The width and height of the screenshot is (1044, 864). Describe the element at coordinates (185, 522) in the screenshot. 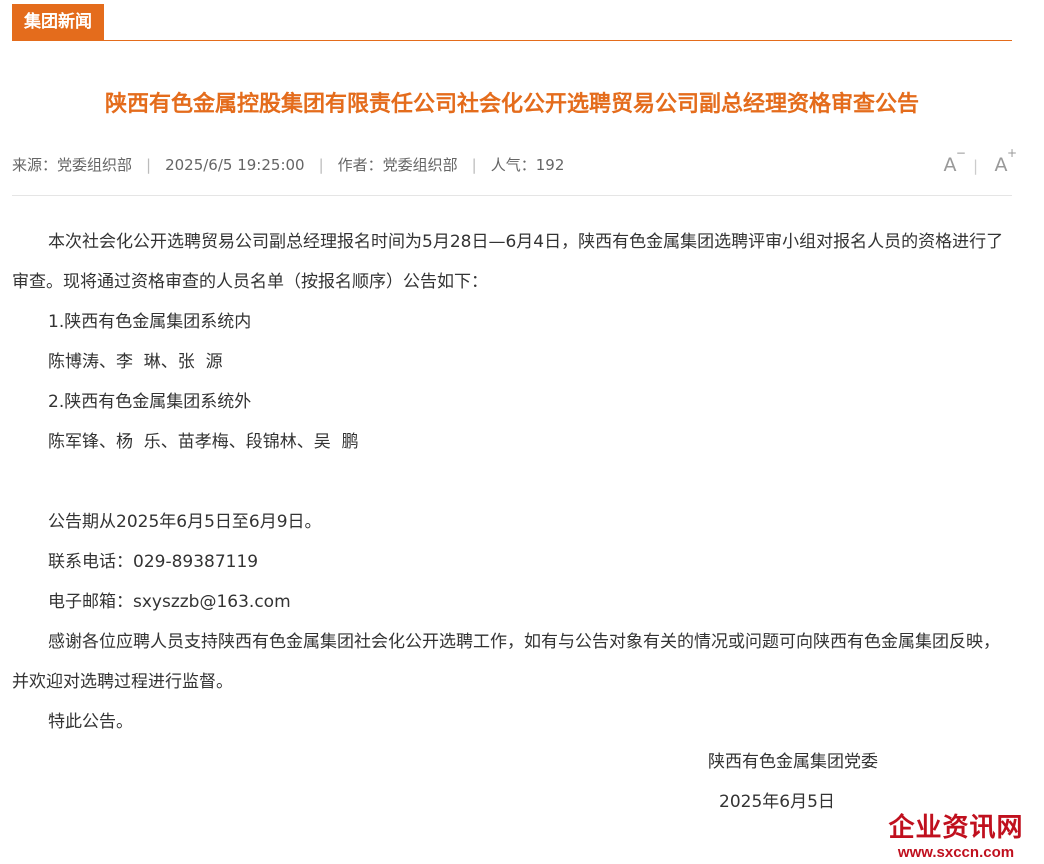

I see `notice-period: 公告期从2025年6月5日至6月9日。` at that location.